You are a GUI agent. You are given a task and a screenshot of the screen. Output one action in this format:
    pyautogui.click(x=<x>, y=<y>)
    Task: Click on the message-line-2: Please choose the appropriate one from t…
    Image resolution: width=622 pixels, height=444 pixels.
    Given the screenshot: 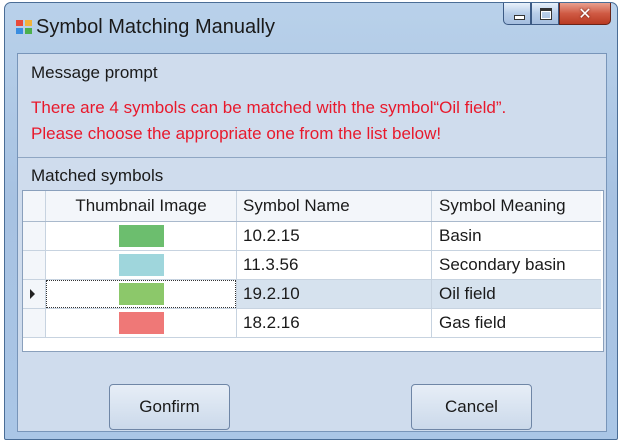 What is the action you would take?
    pyautogui.click(x=236, y=133)
    